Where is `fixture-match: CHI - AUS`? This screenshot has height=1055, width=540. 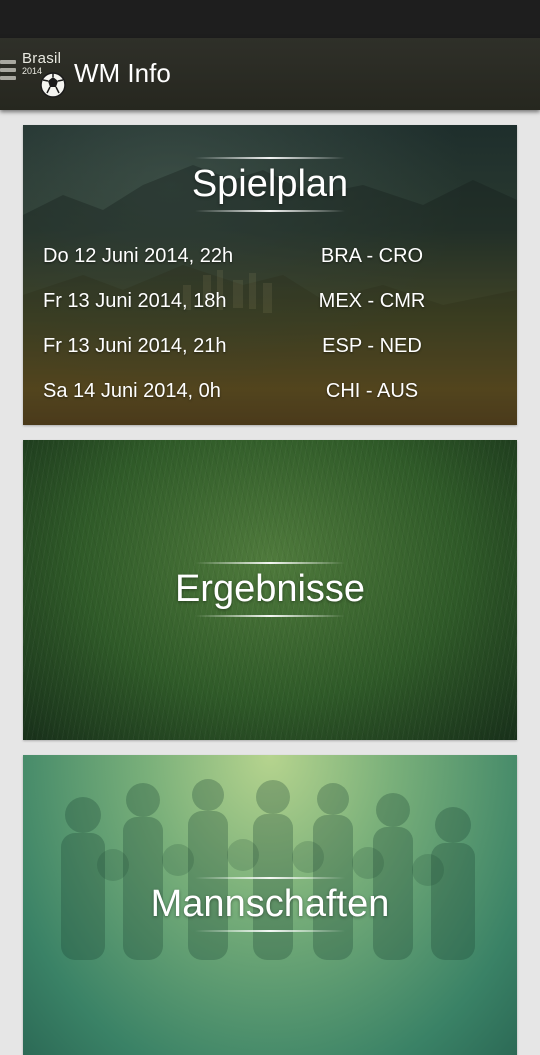 fixture-match: CHI - AUS is located at coordinates (372, 391).